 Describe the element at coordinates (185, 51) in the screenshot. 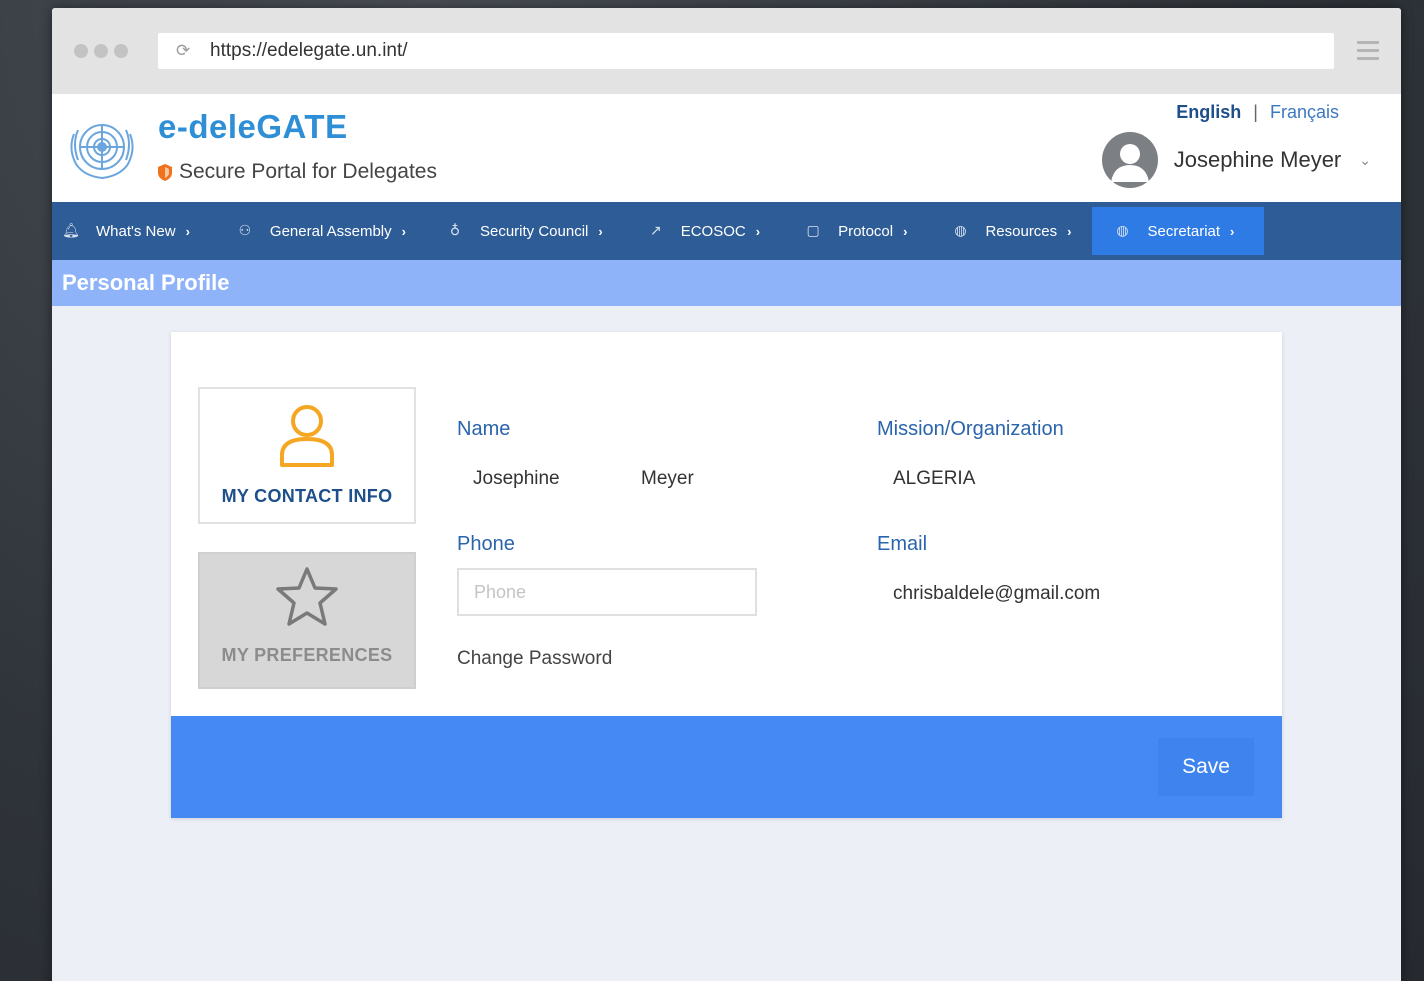

I see `reload-icon: ⟳` at that location.